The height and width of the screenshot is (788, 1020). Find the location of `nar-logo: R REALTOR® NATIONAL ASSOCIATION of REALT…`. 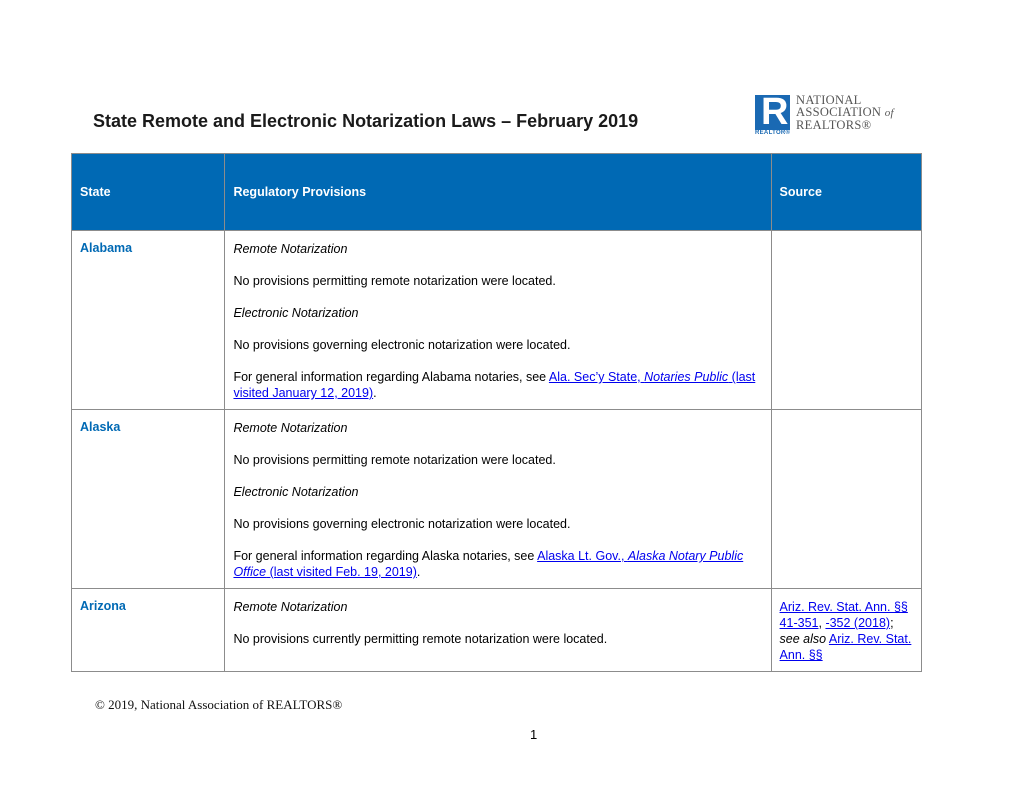

nar-logo: R REALTOR® NATIONAL ASSOCIATION of REALT… is located at coordinates (835, 115).